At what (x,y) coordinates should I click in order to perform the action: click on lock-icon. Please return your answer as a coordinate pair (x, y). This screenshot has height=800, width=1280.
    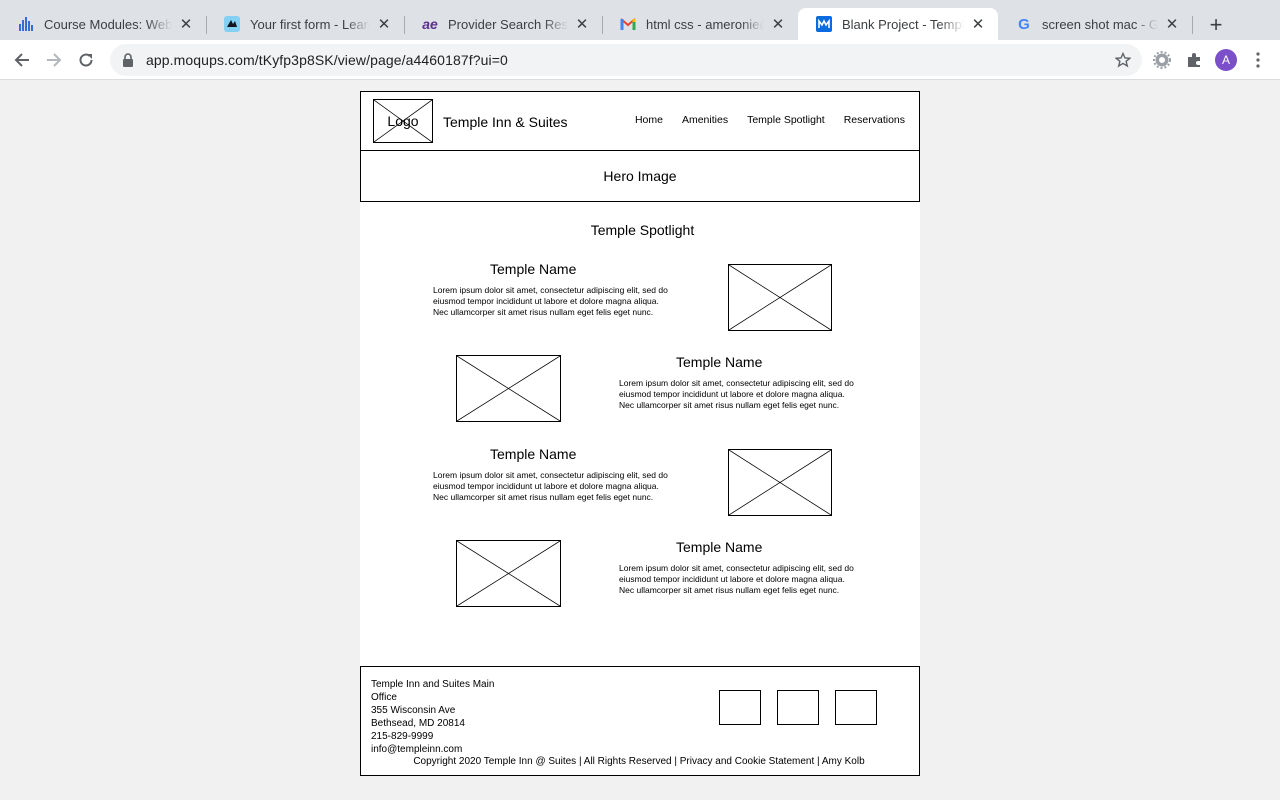
    Looking at the image, I should click on (128, 60).